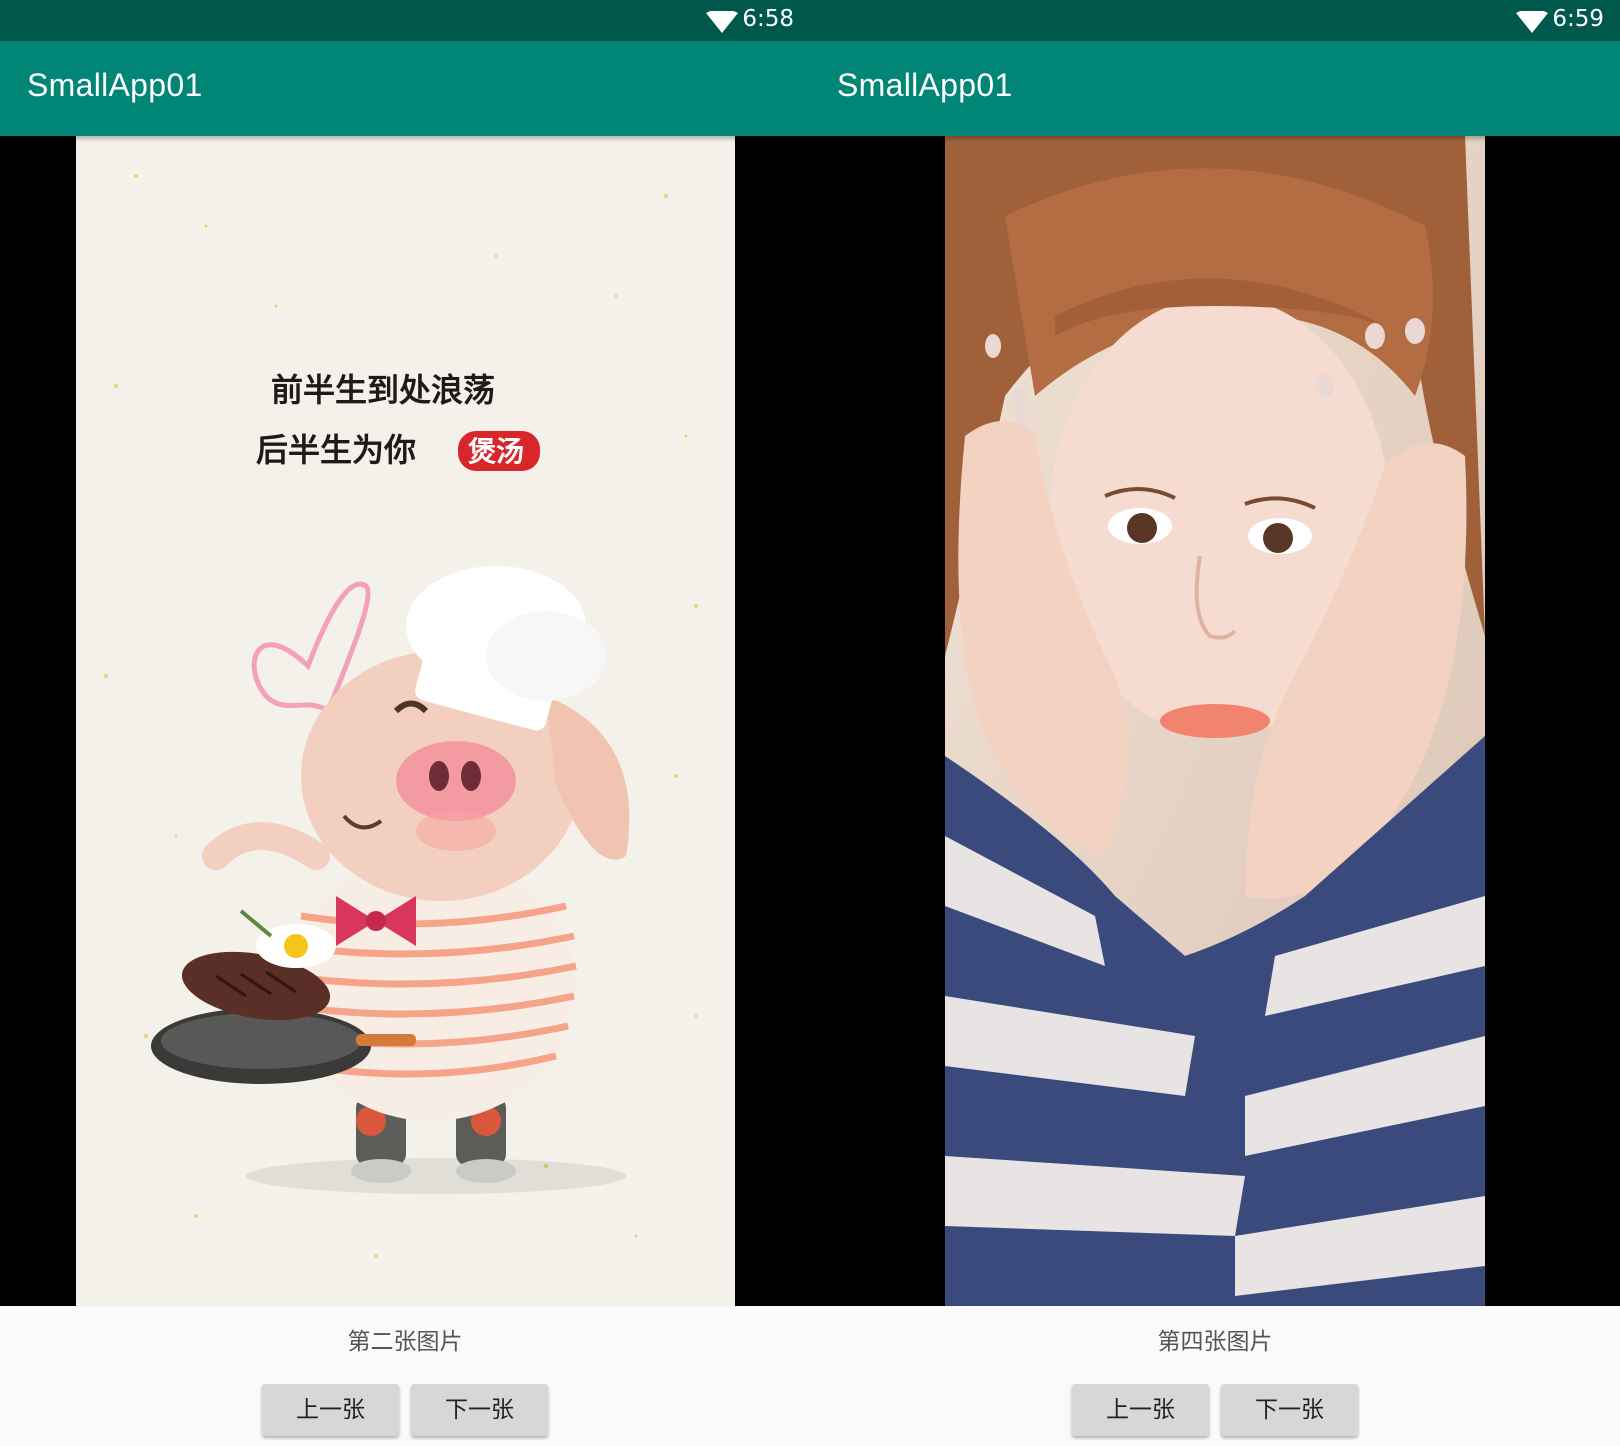  Describe the element at coordinates (496, 451) in the screenshot. I see `stamp-text: 煲汤` at that location.